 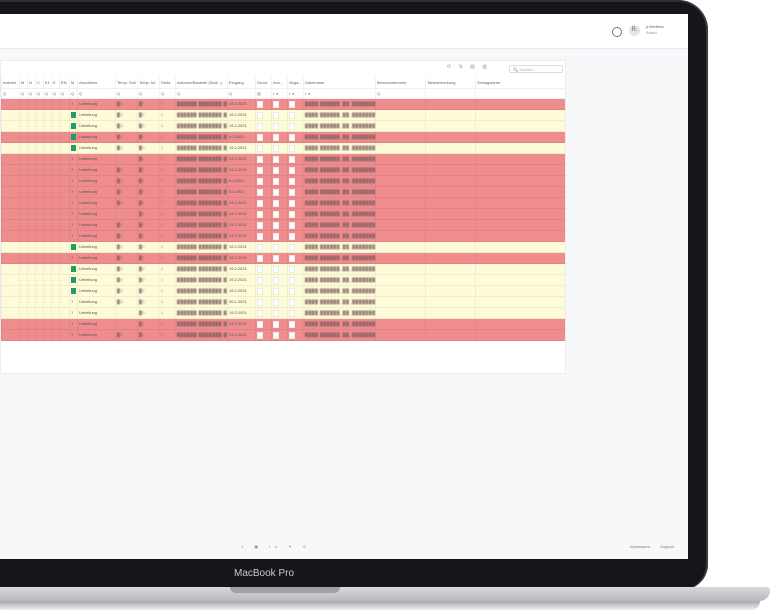 I want to click on column-header: Druck, so click(x=263, y=82).